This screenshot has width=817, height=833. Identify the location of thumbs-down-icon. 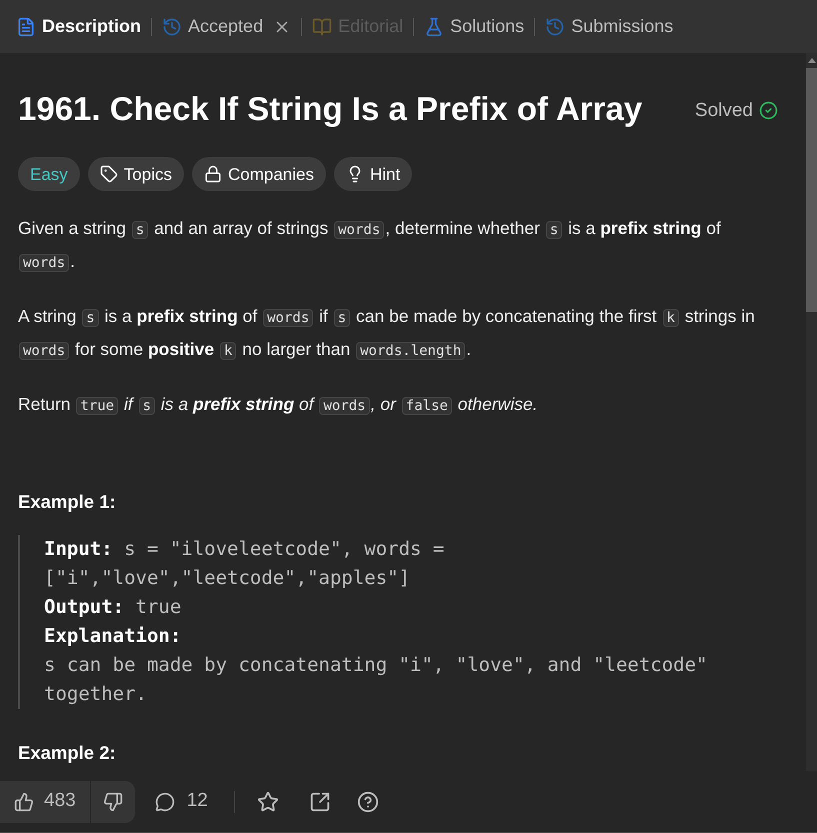
(112, 802).